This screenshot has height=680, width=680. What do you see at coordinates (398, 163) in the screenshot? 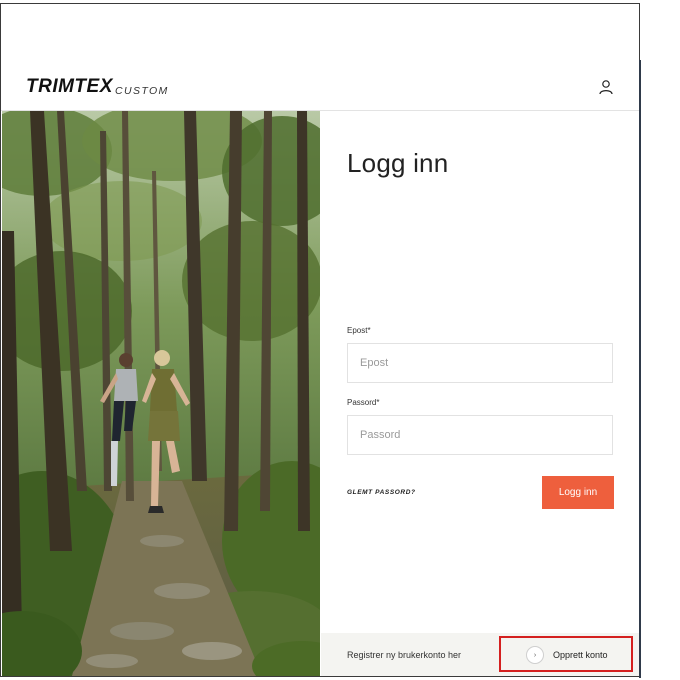
I see `page-title: Logg inn` at bounding box center [398, 163].